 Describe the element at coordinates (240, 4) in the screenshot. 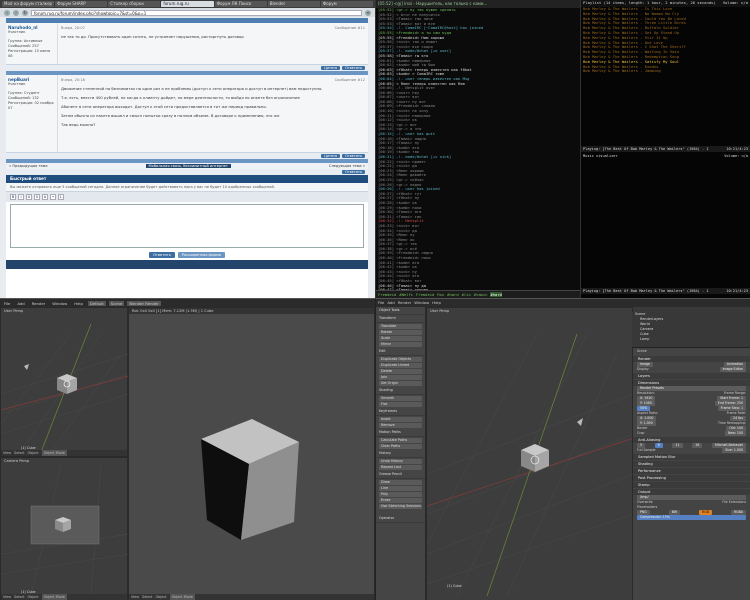

I see `tab-4: Форум ЛК Поиск` at that location.